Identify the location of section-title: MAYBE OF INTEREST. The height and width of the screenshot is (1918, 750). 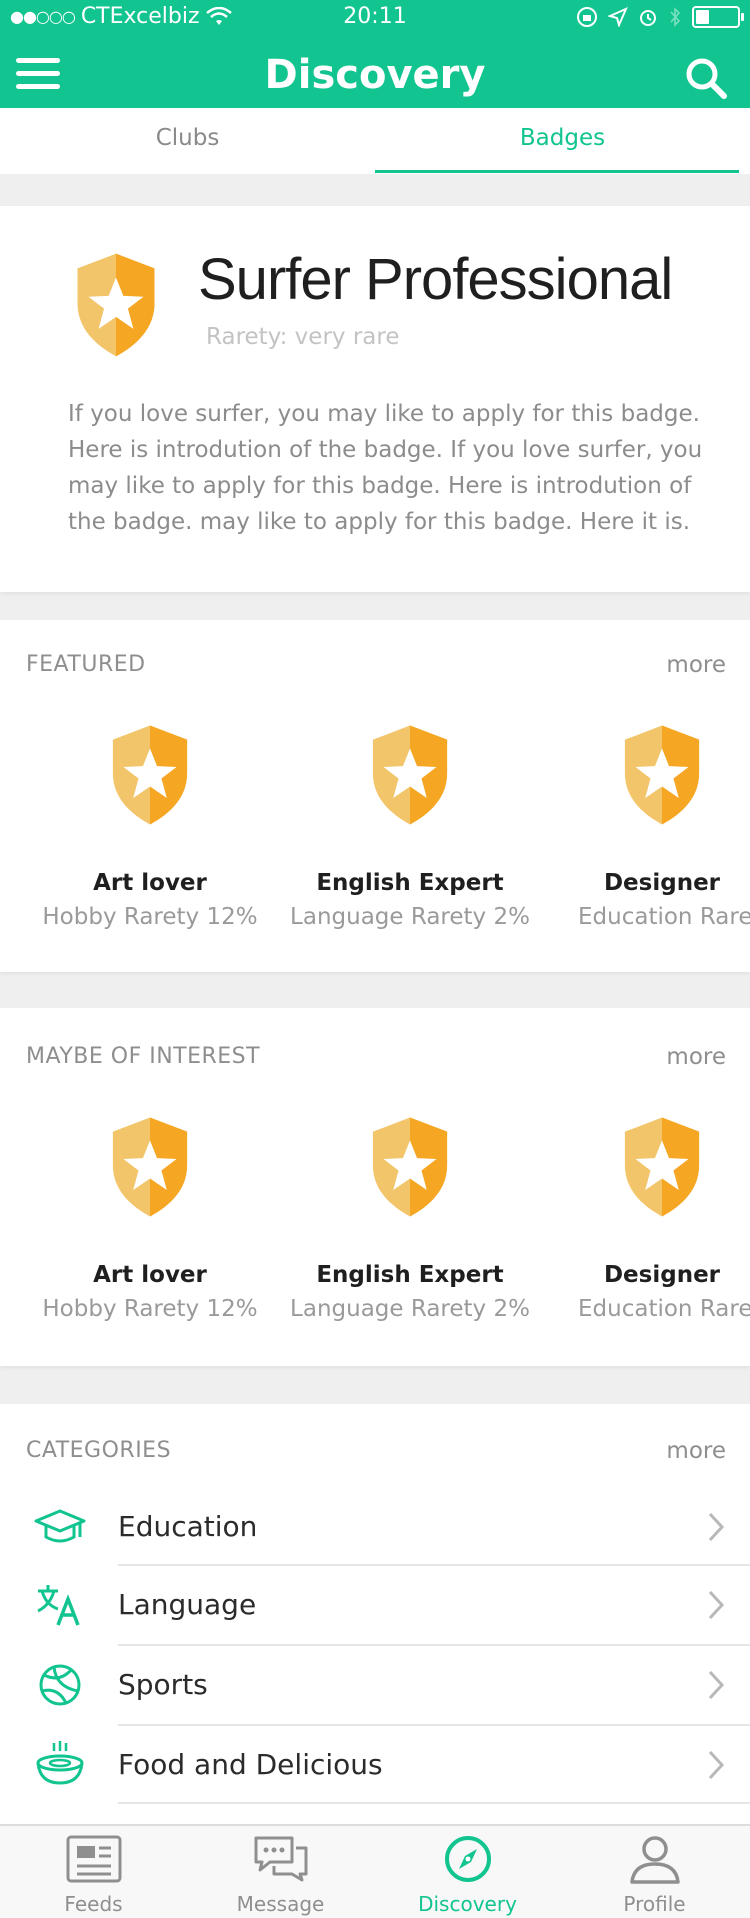
(143, 1056).